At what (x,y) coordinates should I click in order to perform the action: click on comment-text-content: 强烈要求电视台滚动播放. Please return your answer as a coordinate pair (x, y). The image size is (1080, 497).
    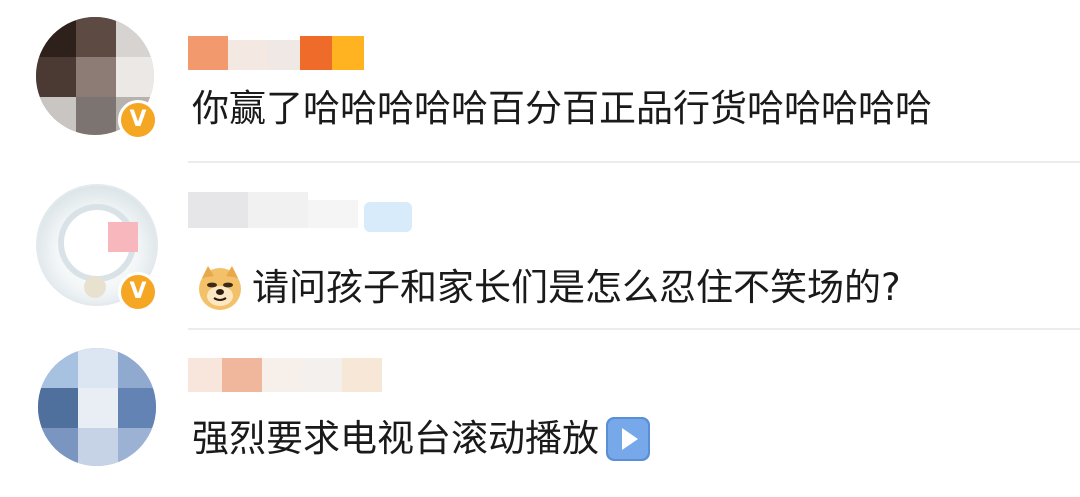
    Looking at the image, I should click on (395, 438).